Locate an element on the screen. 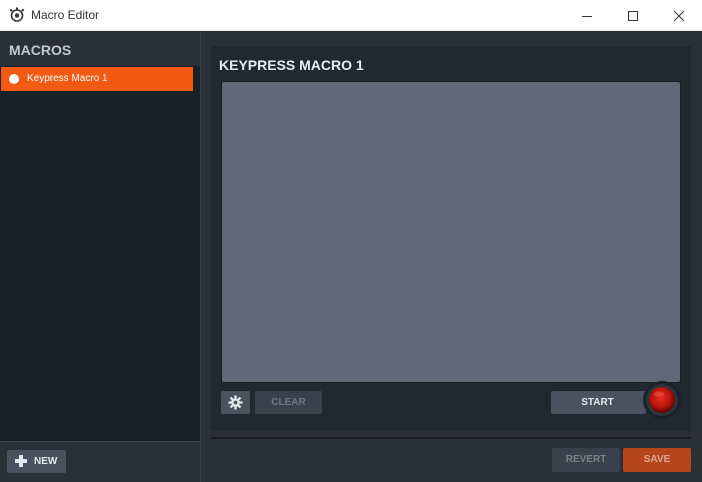  sidebar-title: MACROS is located at coordinates (40, 50).